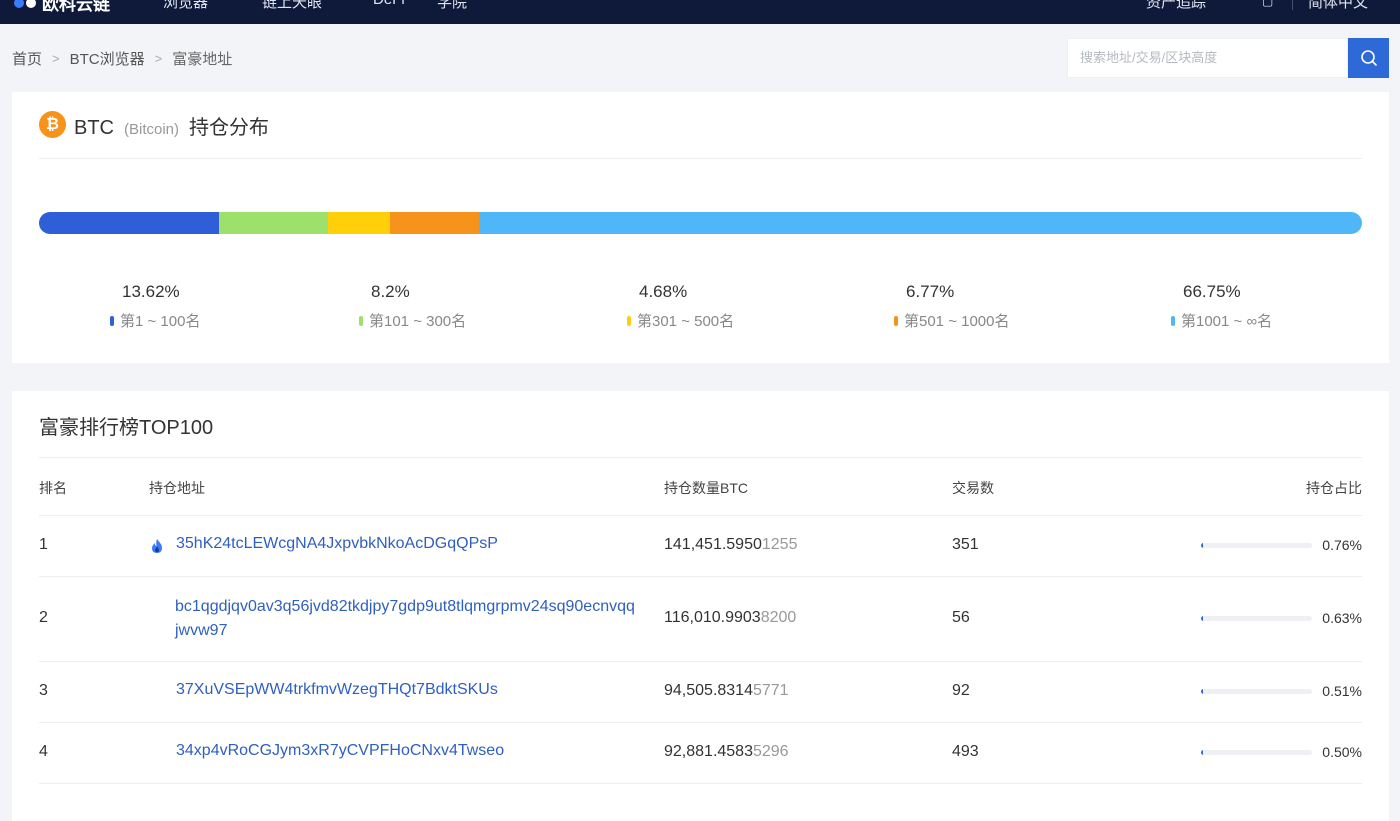  I want to click on rank-cell: 3, so click(43, 690).